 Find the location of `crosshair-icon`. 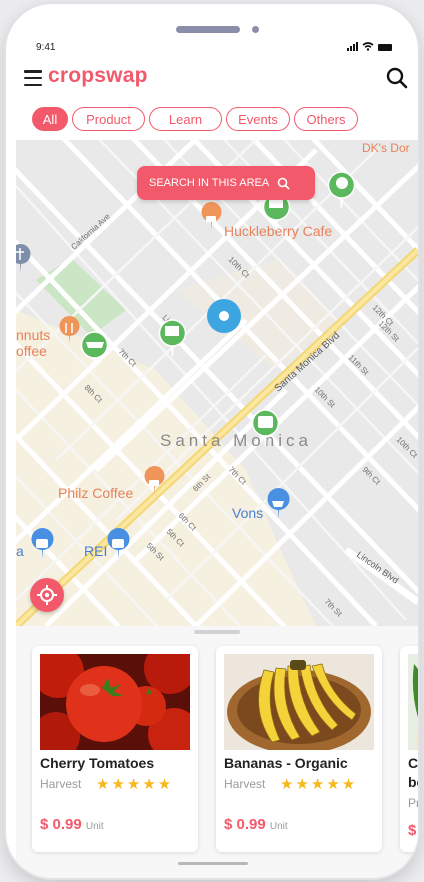

crosshair-icon is located at coordinates (47, 595).